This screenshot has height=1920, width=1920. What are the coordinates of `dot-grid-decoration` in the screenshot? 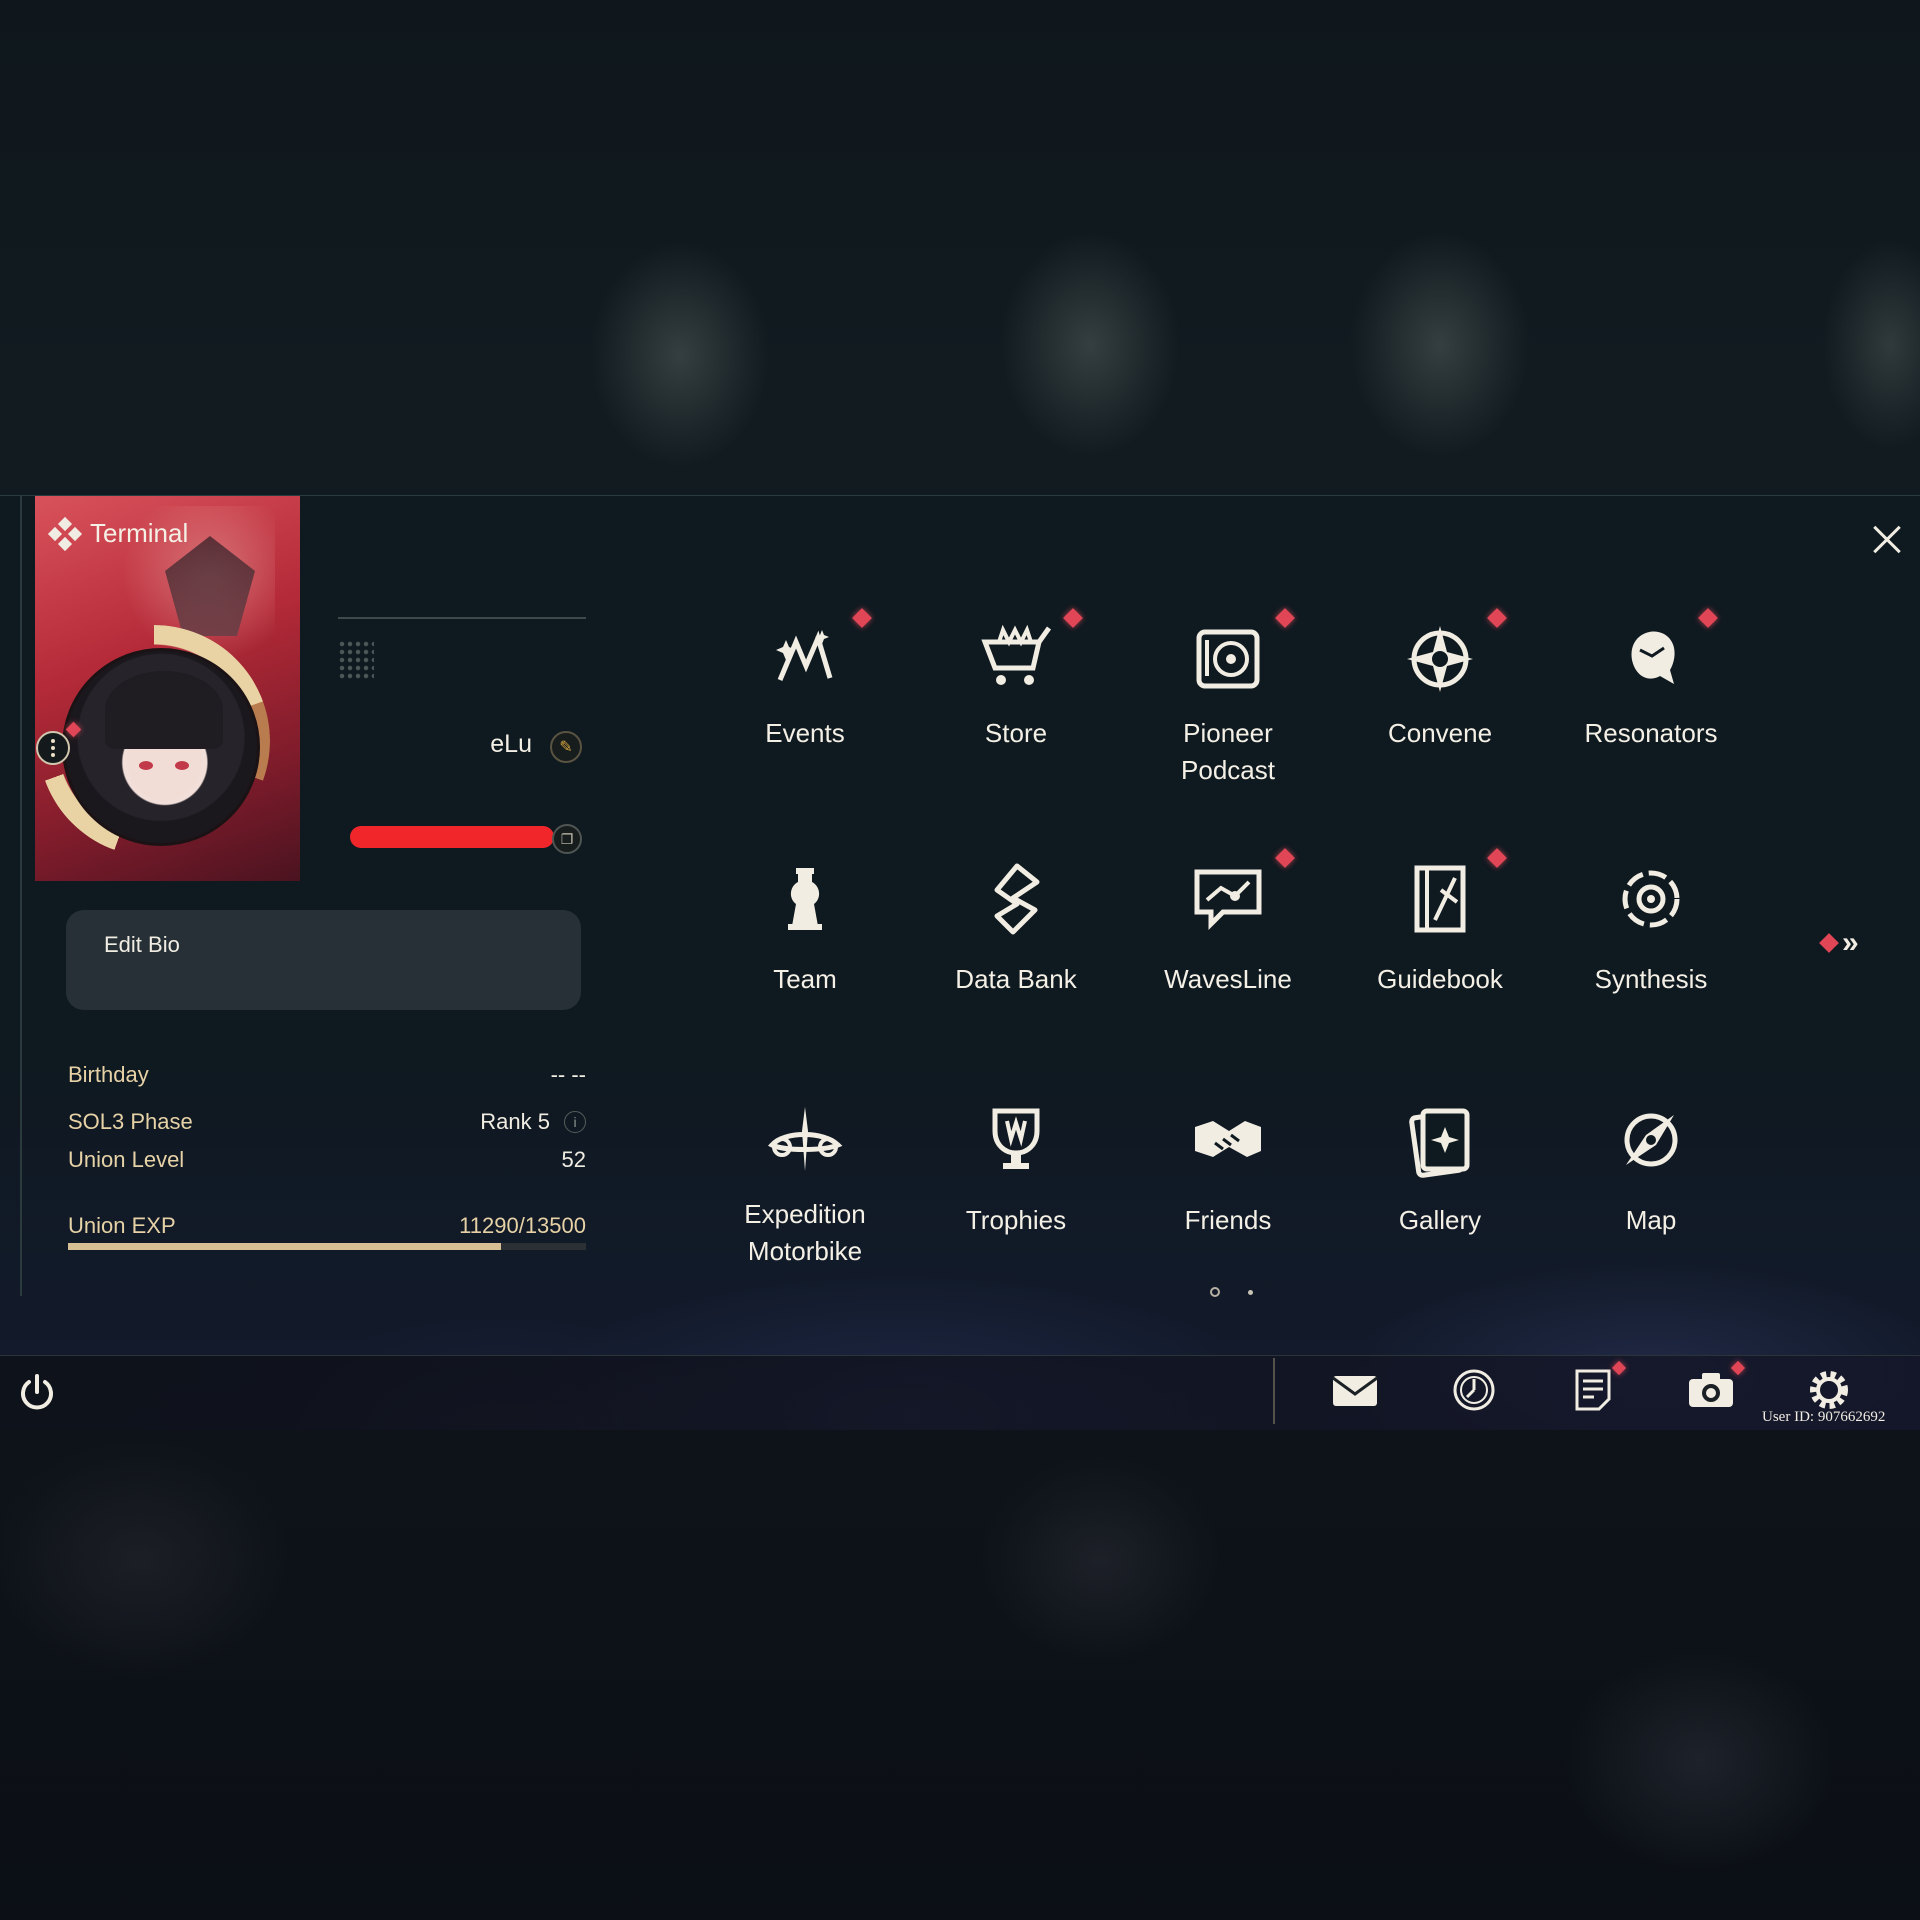 It's located at (356, 660).